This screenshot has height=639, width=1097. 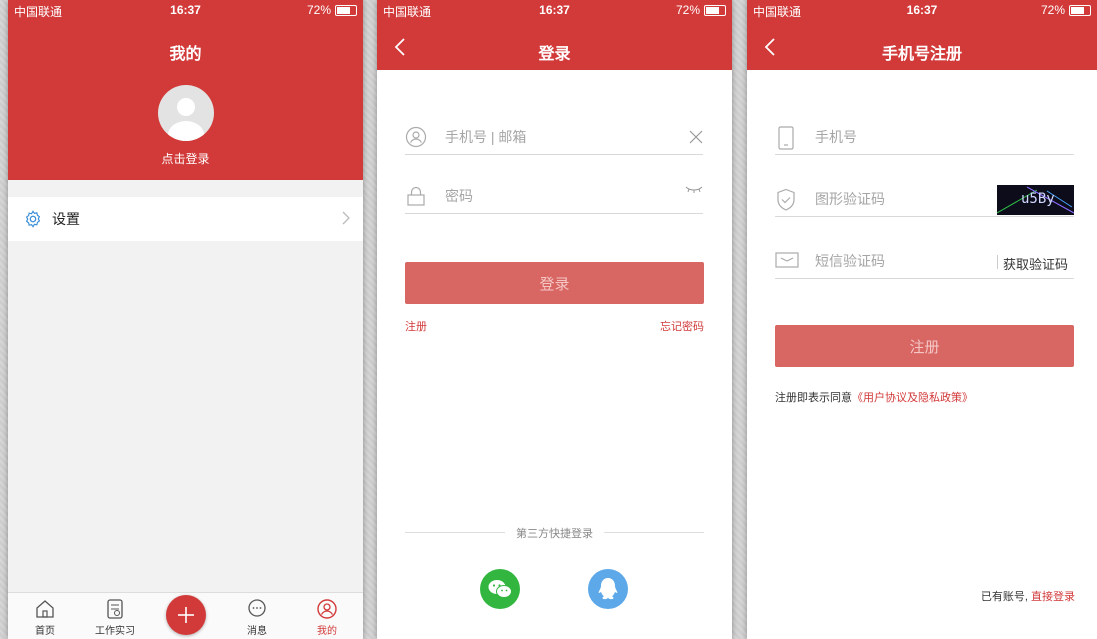 I want to click on settings-label: 设置, so click(x=66, y=219).